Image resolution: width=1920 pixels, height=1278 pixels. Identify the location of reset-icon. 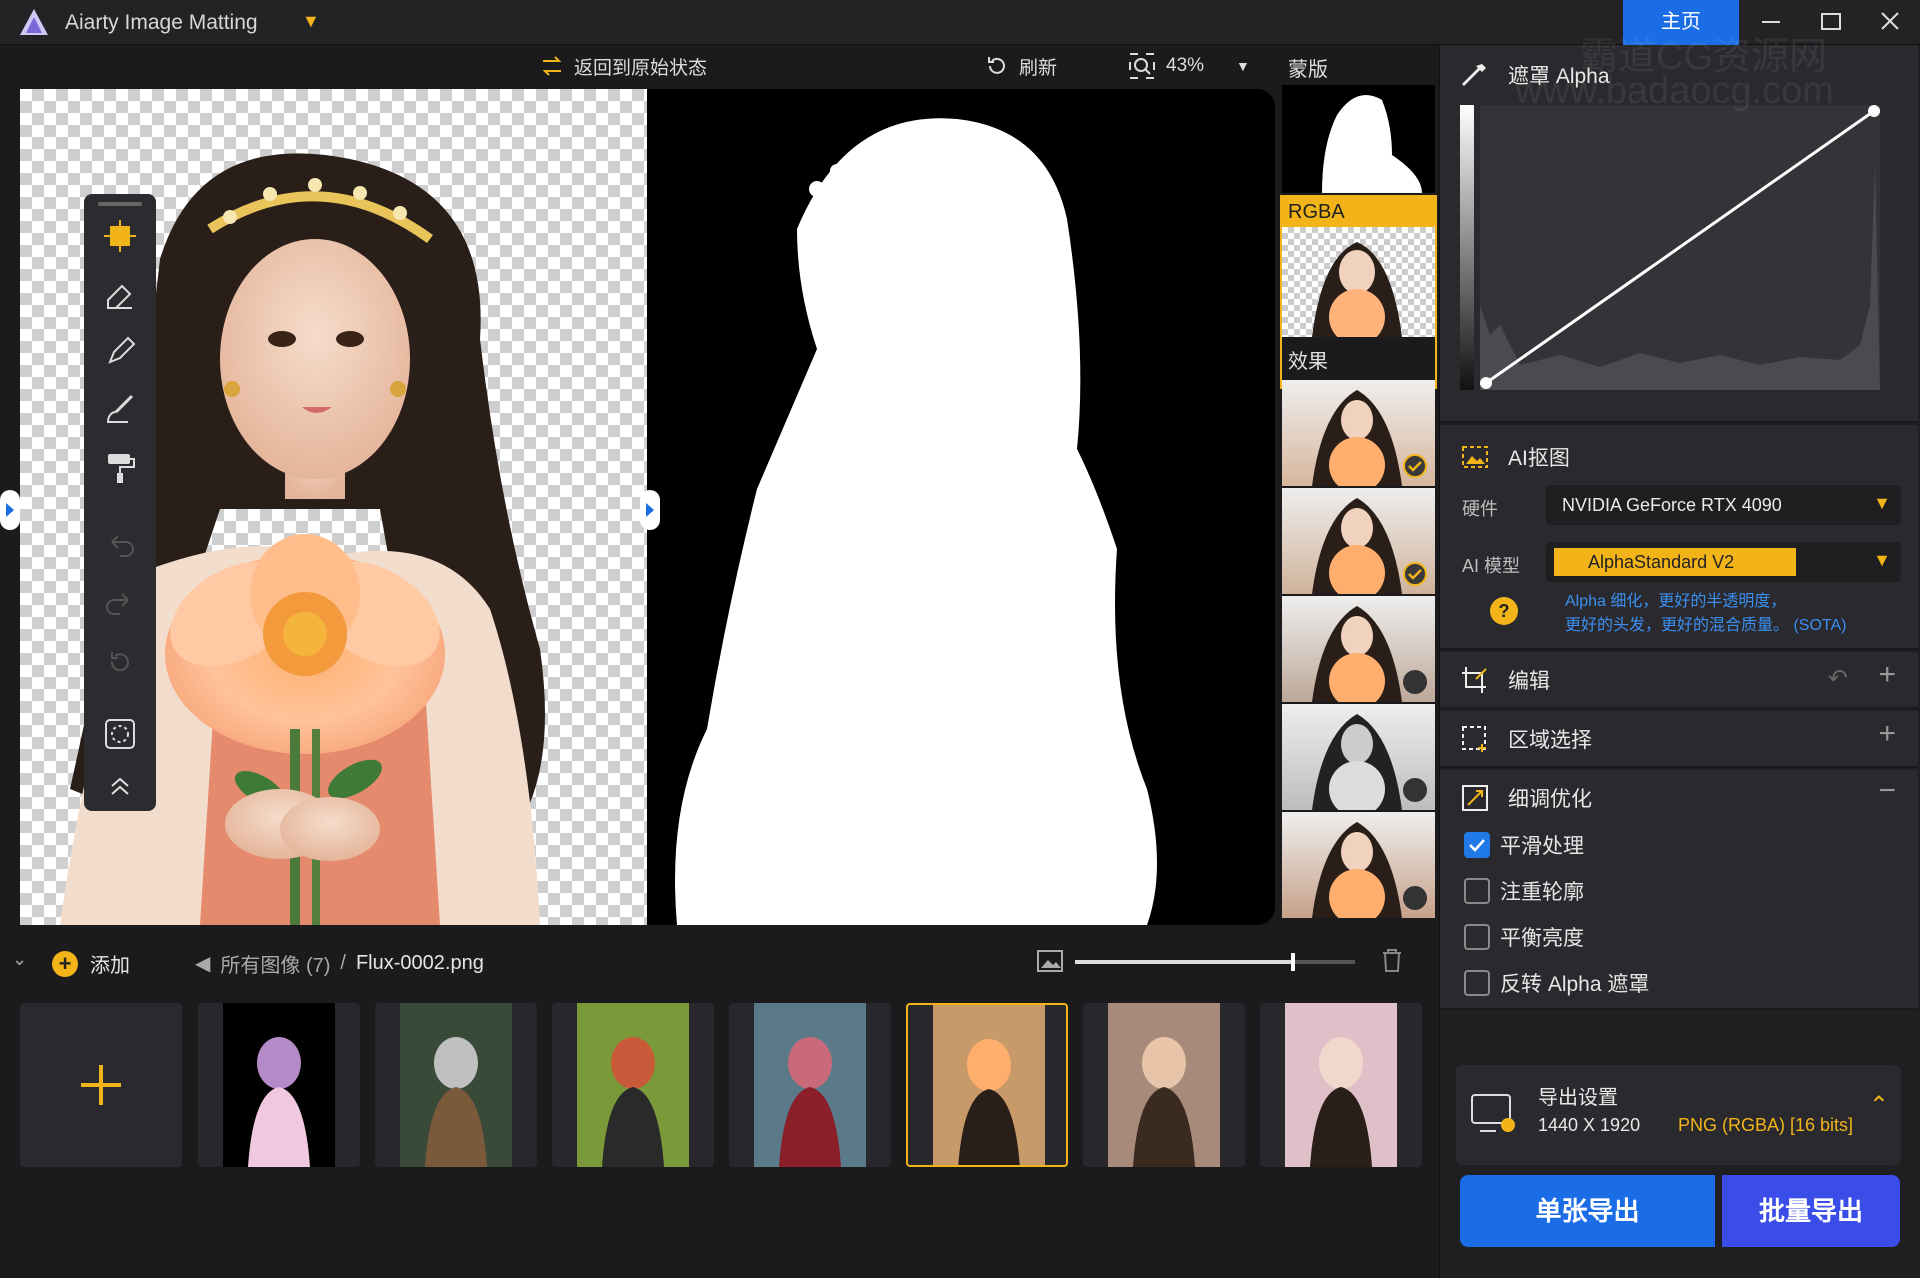
(119, 662).